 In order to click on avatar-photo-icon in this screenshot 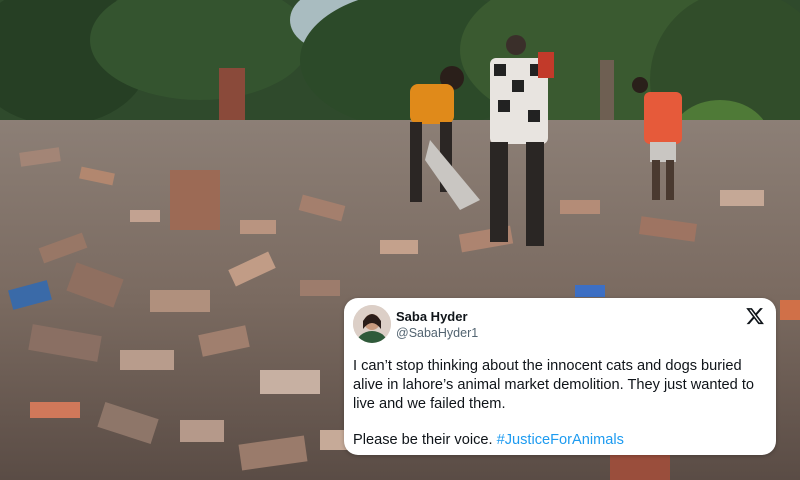, I will do `click(372, 324)`.